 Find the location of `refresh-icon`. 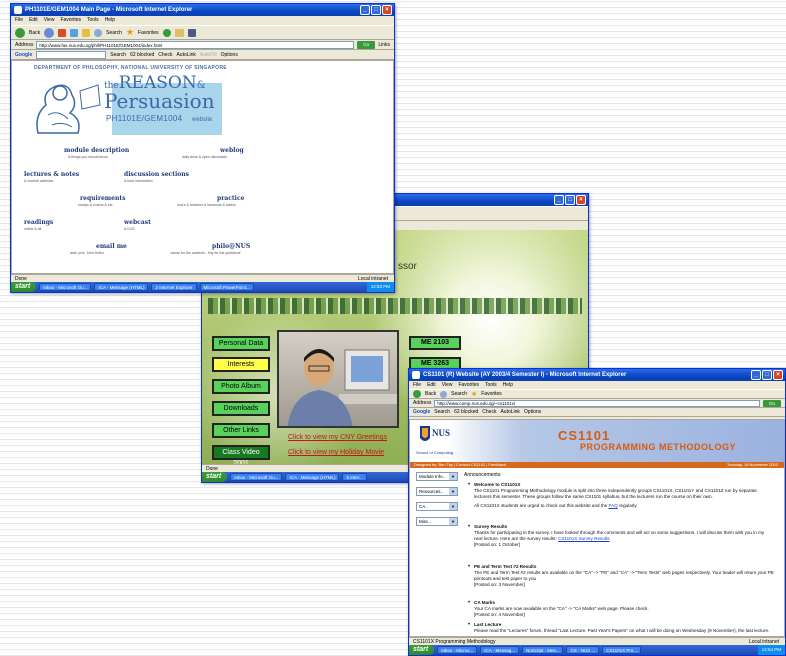

refresh-icon is located at coordinates (74, 32).